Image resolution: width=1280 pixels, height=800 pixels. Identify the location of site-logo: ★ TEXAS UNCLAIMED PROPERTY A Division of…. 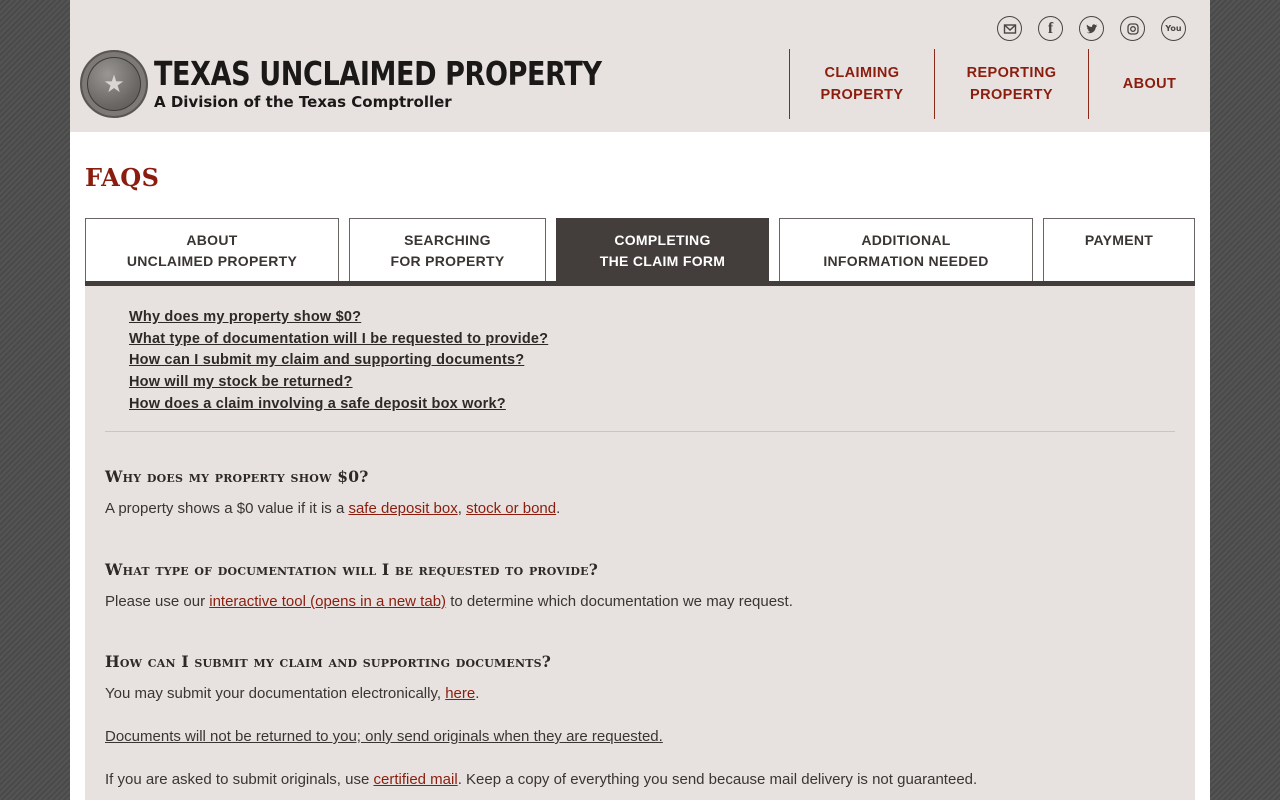
(341, 84).